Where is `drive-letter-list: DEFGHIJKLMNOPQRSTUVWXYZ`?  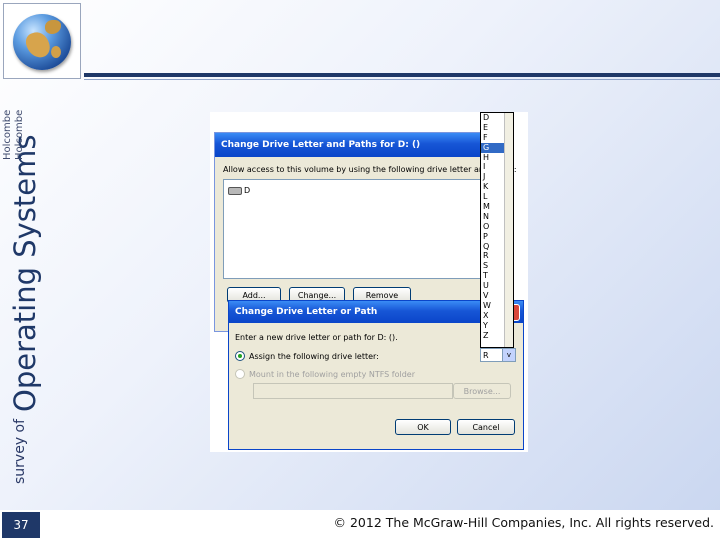
drive-letter-list: DEFGHIJKLMNOPQRSTUVWXYZ is located at coordinates (497, 230).